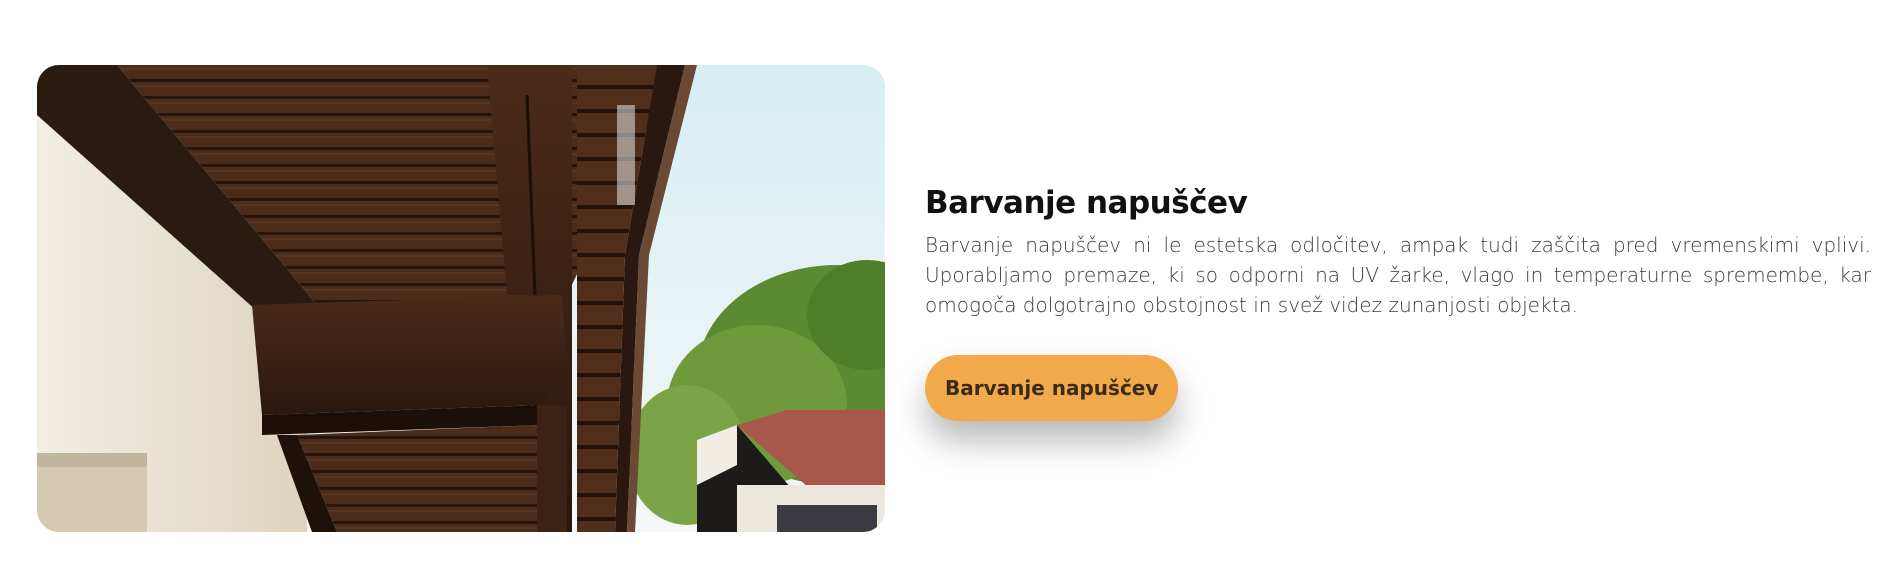 This screenshot has height=580, width=1890. I want to click on feature-title: Barvanje napuščev, so click(1086, 203).